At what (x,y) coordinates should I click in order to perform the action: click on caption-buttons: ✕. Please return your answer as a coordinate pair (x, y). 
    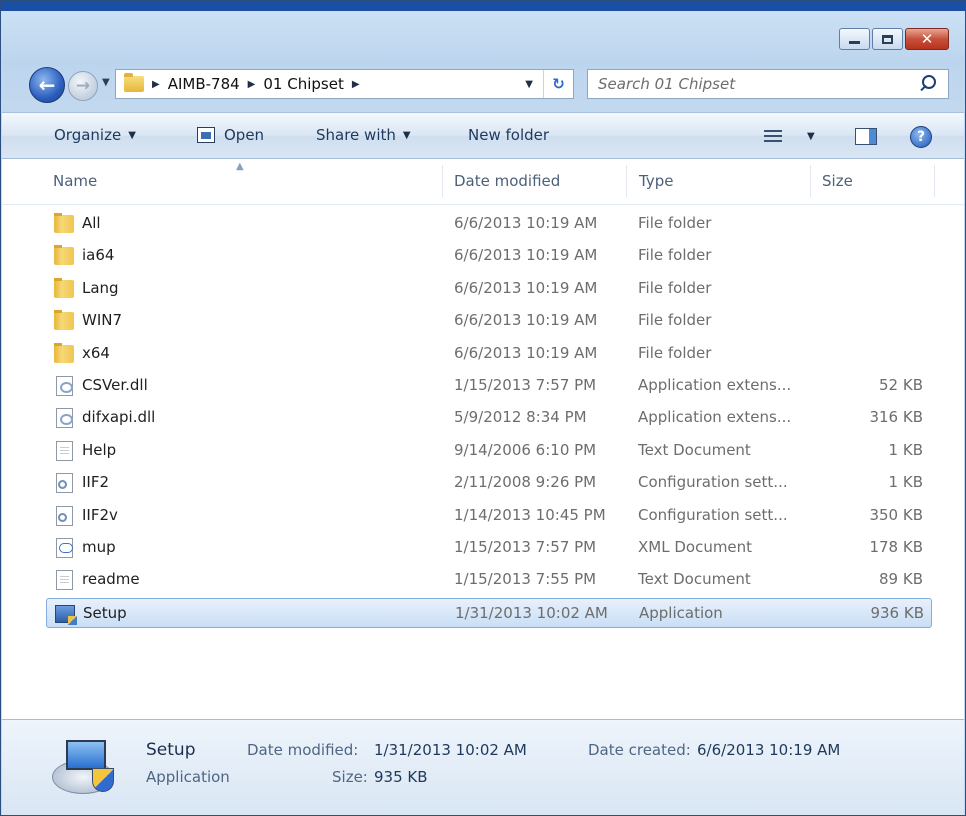
    Looking at the image, I should click on (893, 39).